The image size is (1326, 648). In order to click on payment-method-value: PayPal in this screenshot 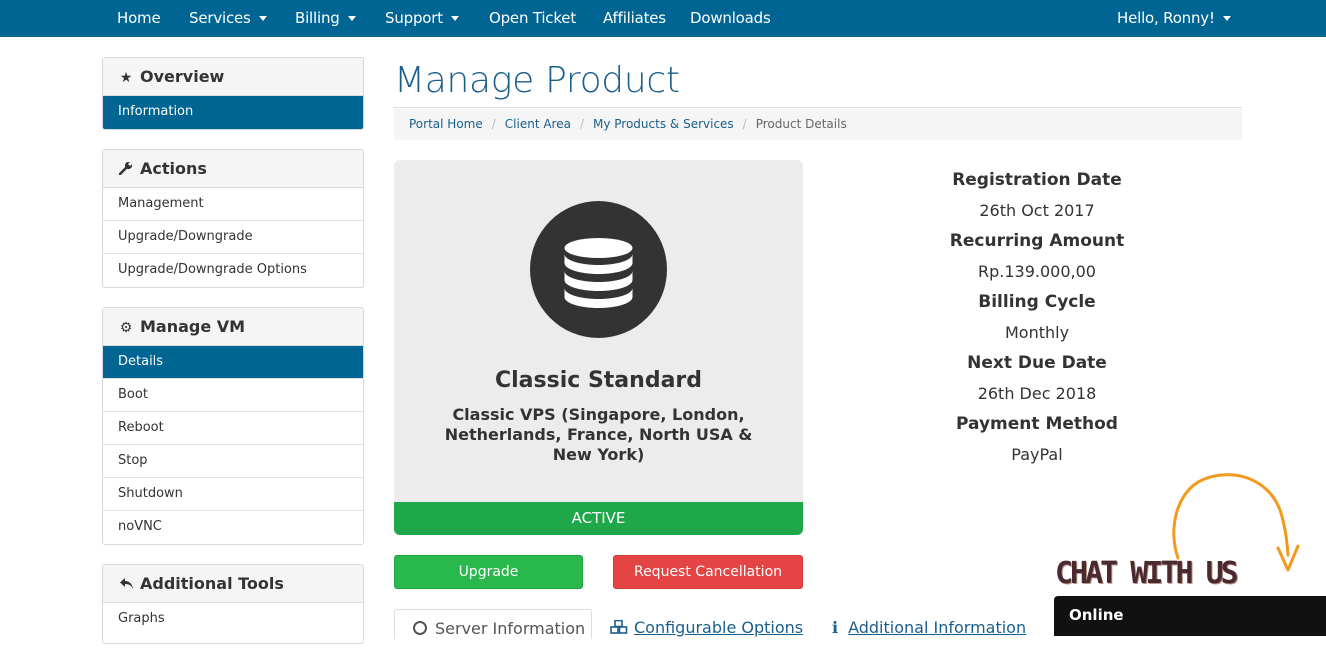, I will do `click(1037, 454)`.